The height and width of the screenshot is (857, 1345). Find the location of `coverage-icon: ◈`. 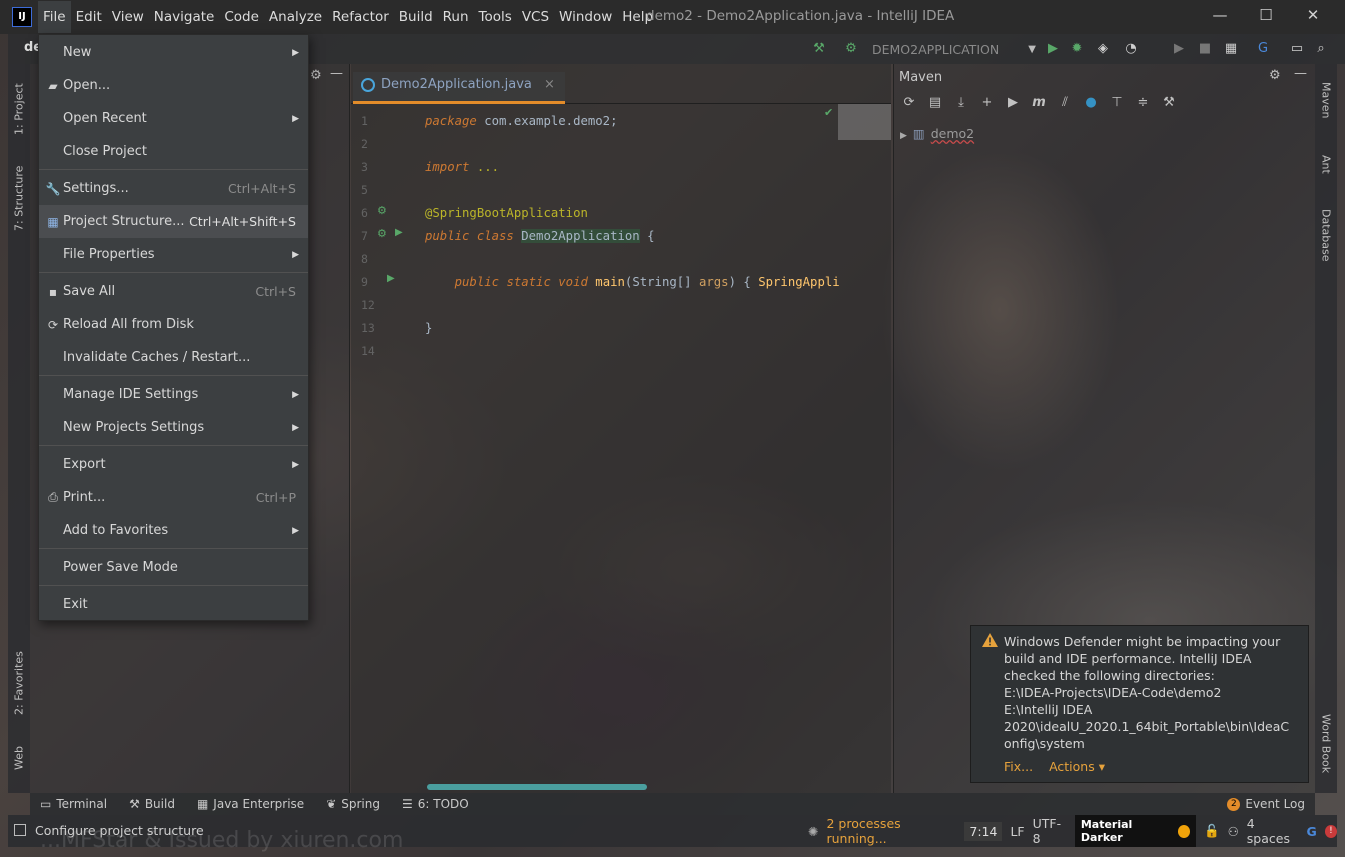

coverage-icon: ◈ is located at coordinates (1103, 49).